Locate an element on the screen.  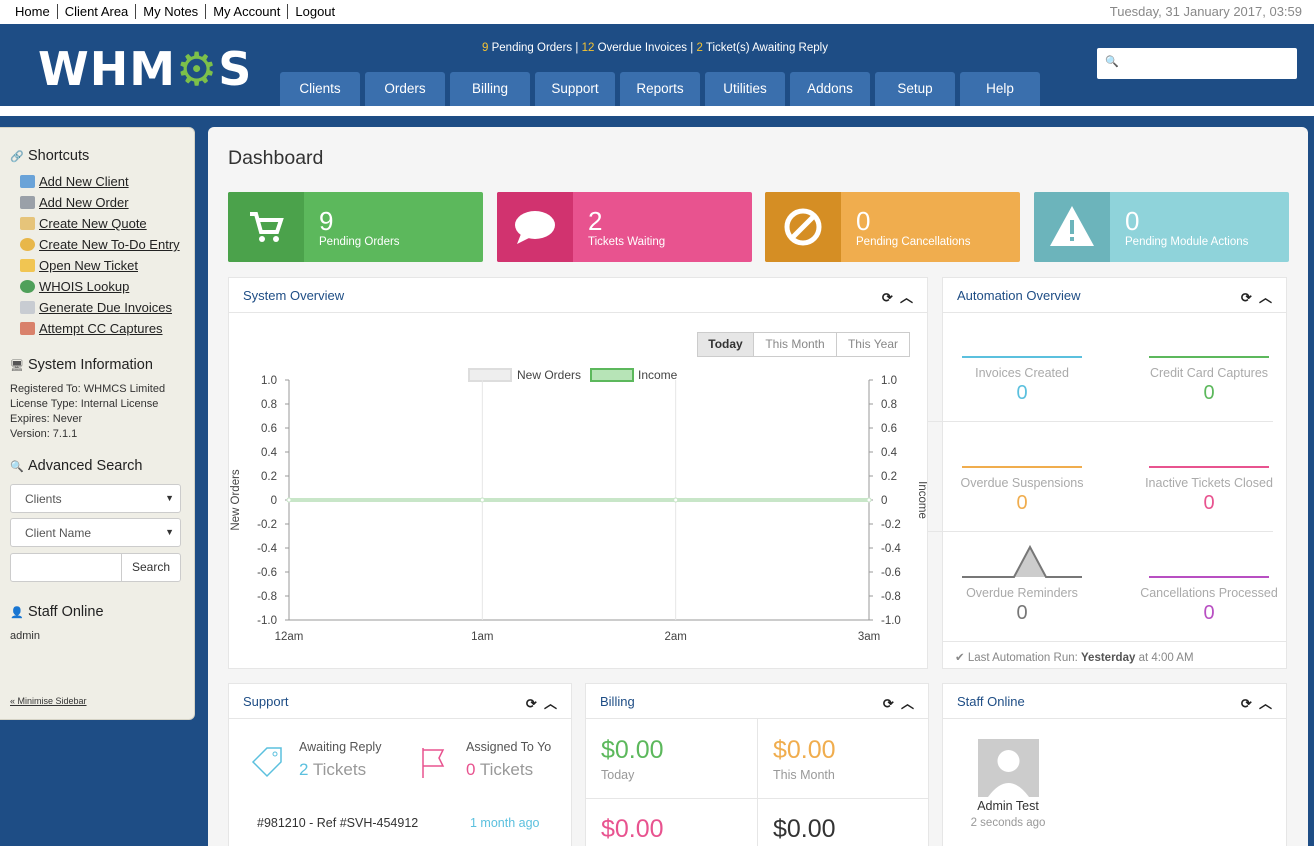
automation-invoices-created: Invoices Created 0 is located at coordinates (1022, 380).